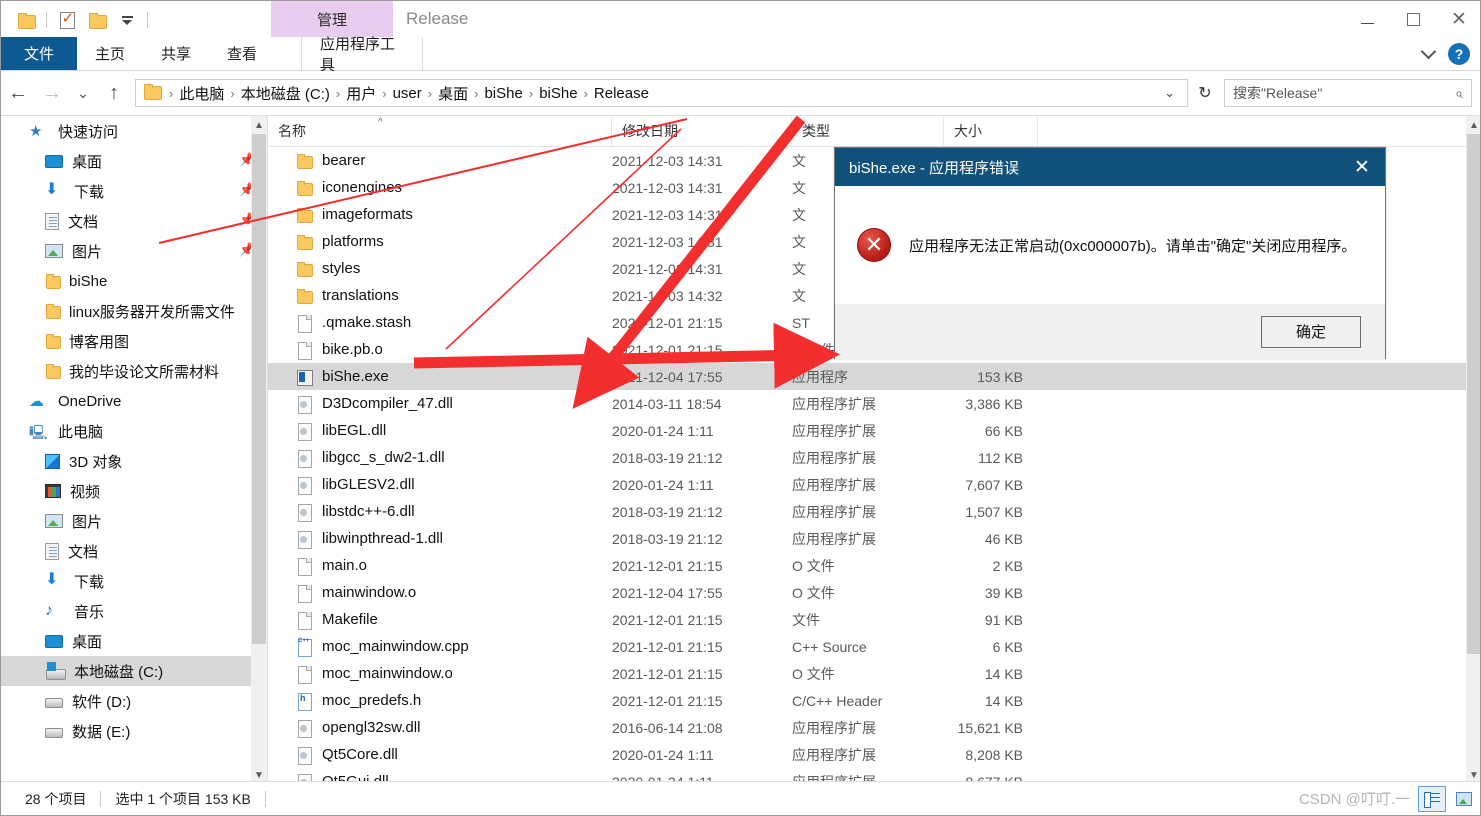 Image resolution: width=1481 pixels, height=816 pixels. What do you see at coordinates (134, 371) in the screenshot?
I see `sidebar-item-8: 我的毕设论文所需材料` at bounding box center [134, 371].